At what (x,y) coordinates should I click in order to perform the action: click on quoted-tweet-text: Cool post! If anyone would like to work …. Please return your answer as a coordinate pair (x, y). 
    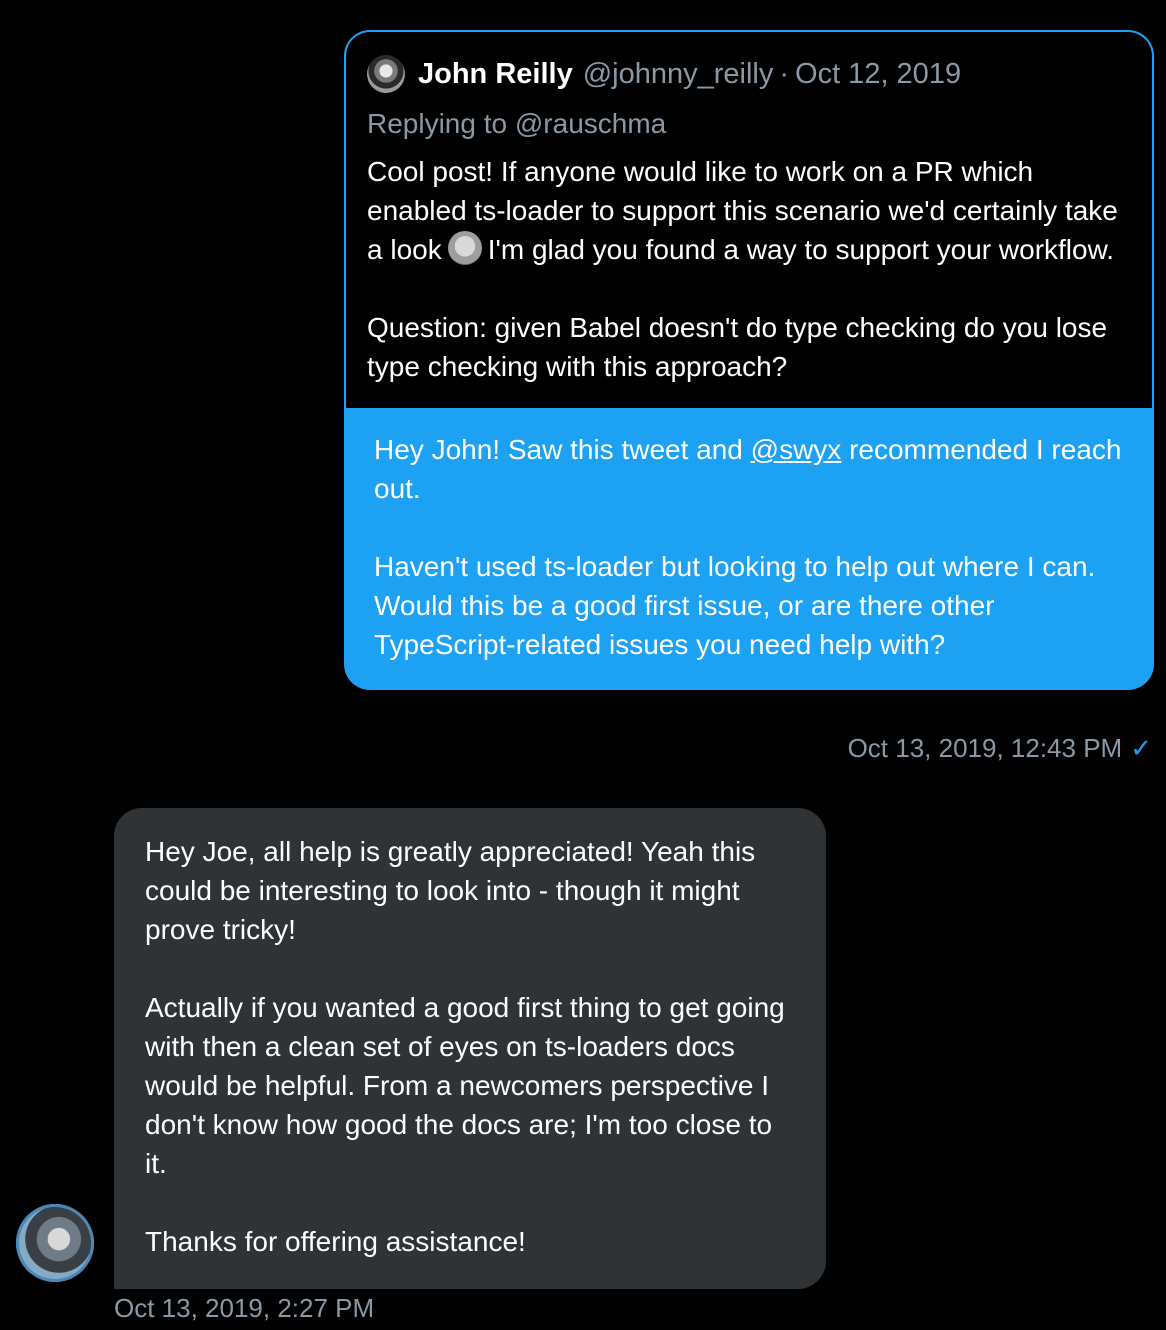
    Looking at the image, I should click on (749, 269).